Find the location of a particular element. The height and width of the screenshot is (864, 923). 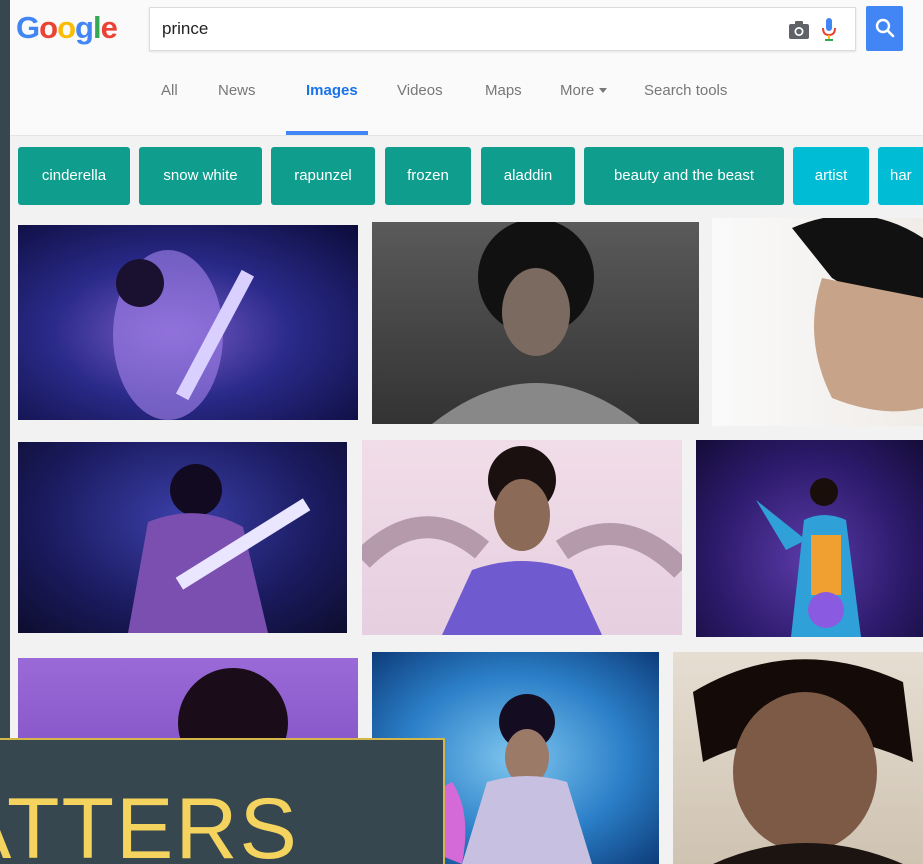

search-box is located at coordinates (502, 29).